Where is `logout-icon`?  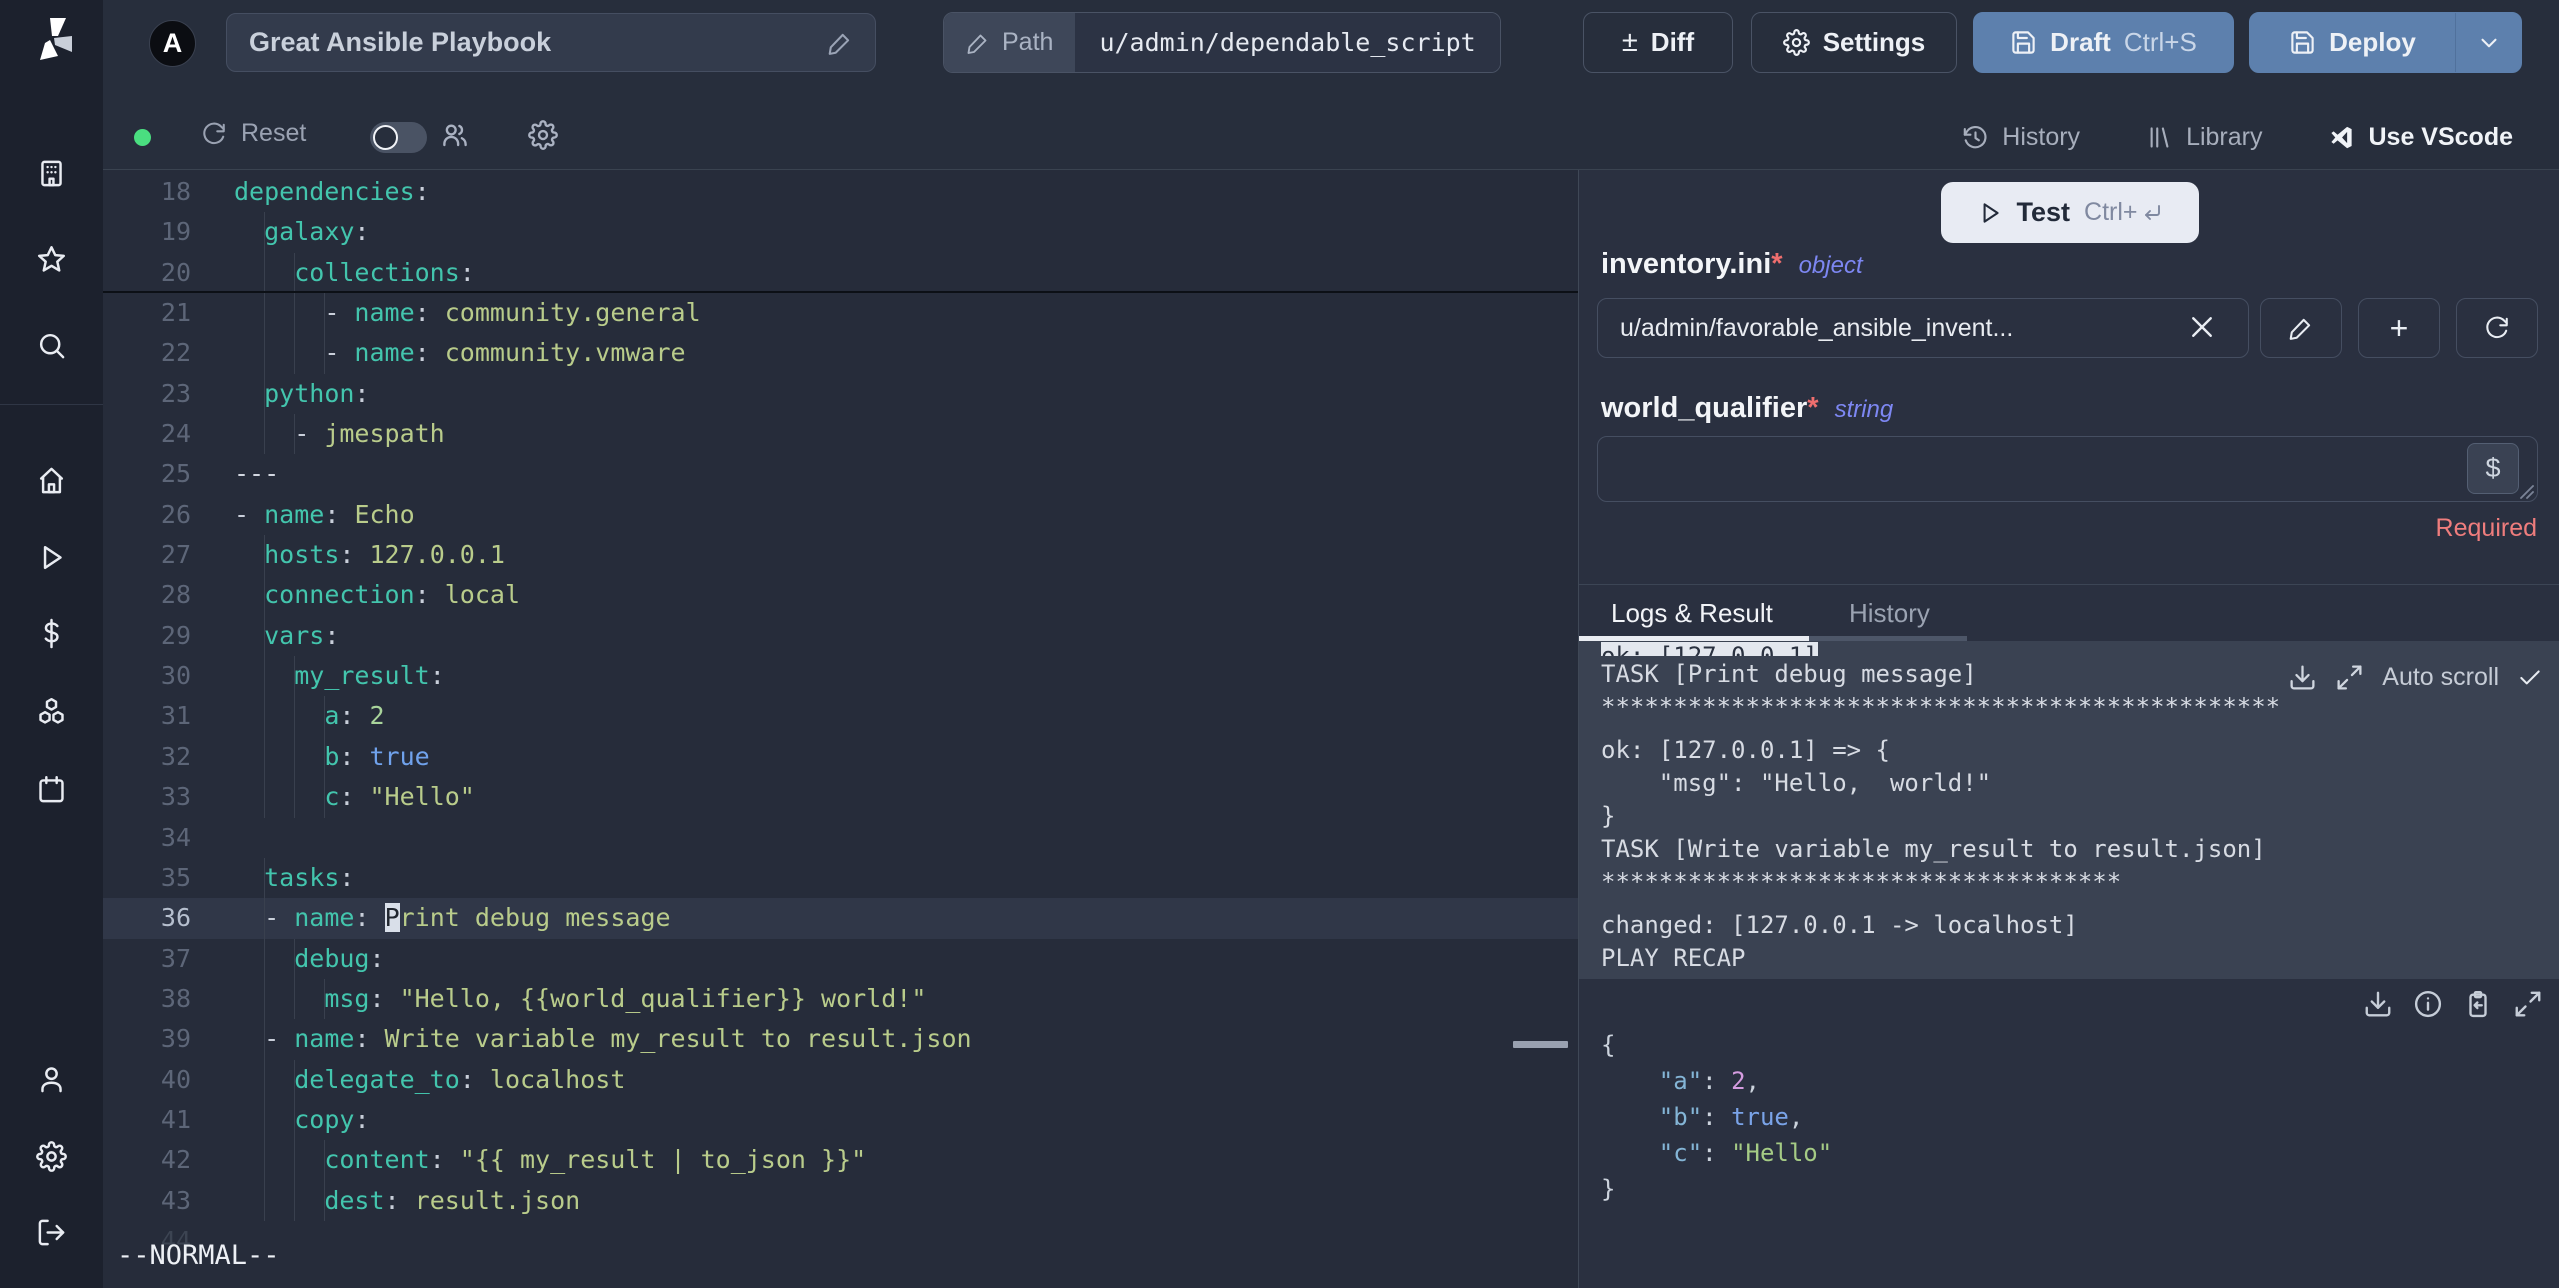
logout-icon is located at coordinates (51, 1232).